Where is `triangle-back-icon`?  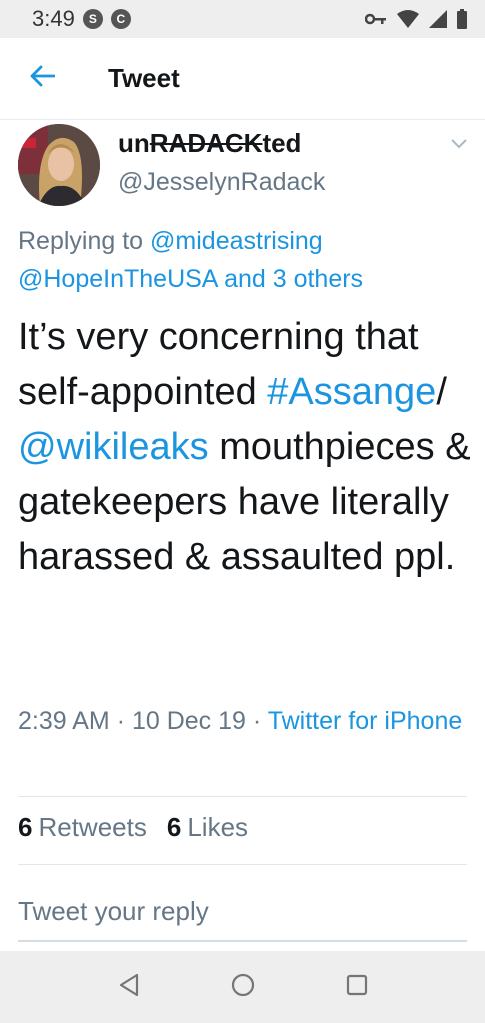
triangle-back-icon is located at coordinates (129, 987).